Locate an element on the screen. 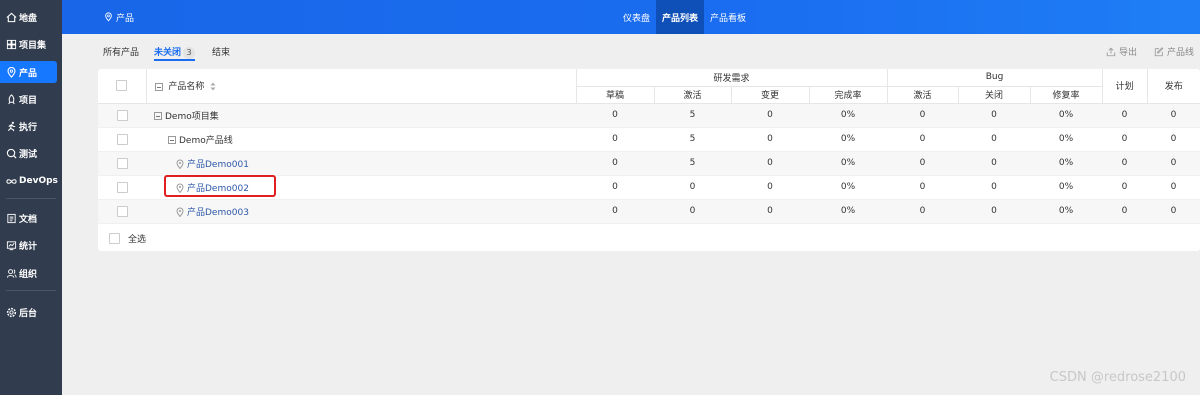 This screenshot has width=1200, height=395. sidebar-item-label: 地盘 is located at coordinates (28, 18).